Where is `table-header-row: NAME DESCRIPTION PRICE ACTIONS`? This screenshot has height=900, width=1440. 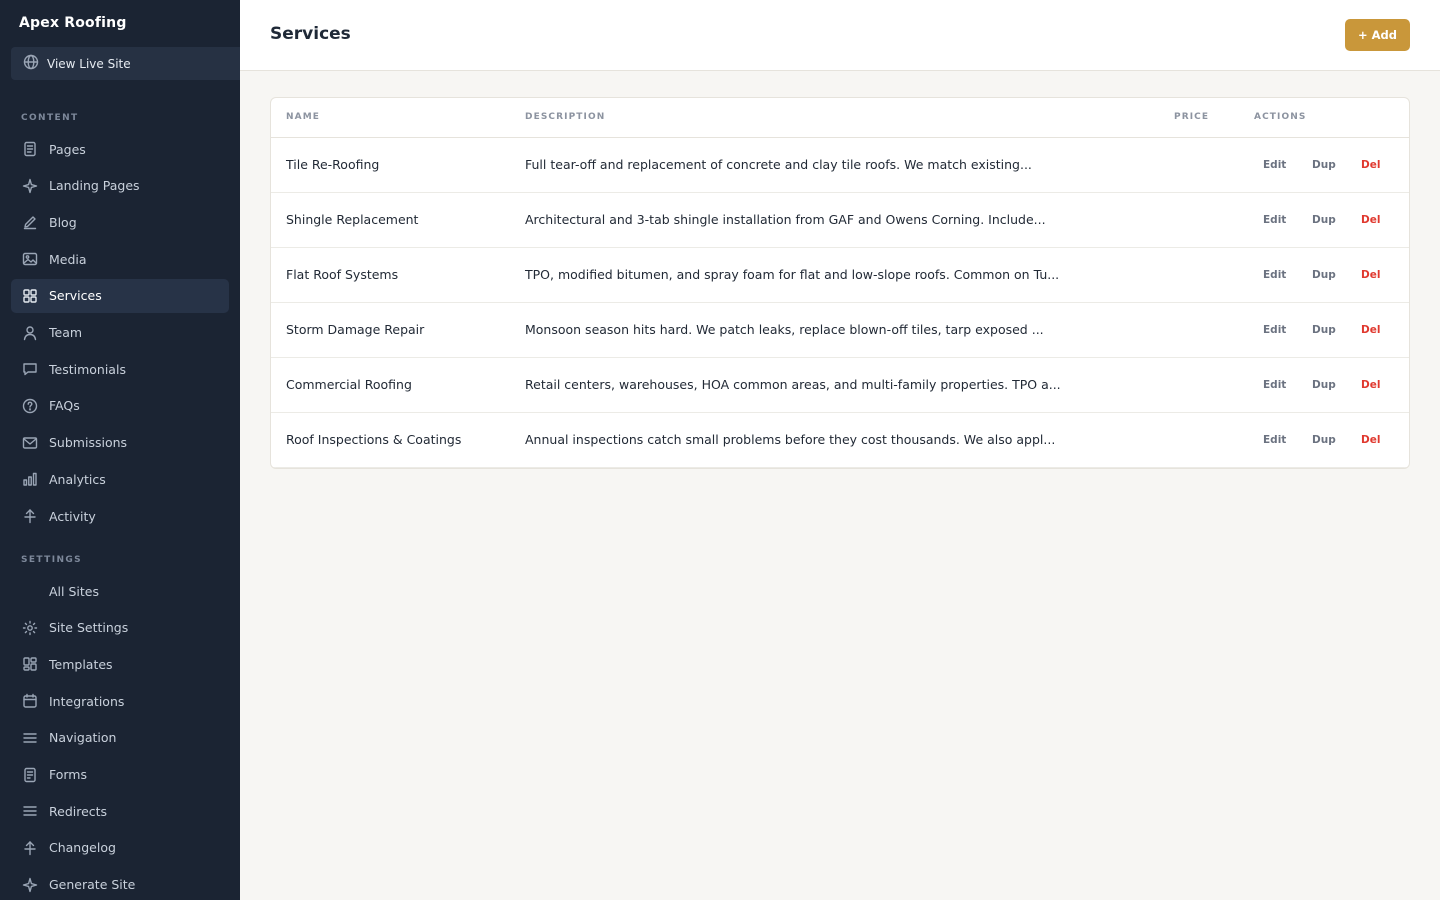
table-header-row: NAME DESCRIPTION PRICE ACTIONS is located at coordinates (840, 118).